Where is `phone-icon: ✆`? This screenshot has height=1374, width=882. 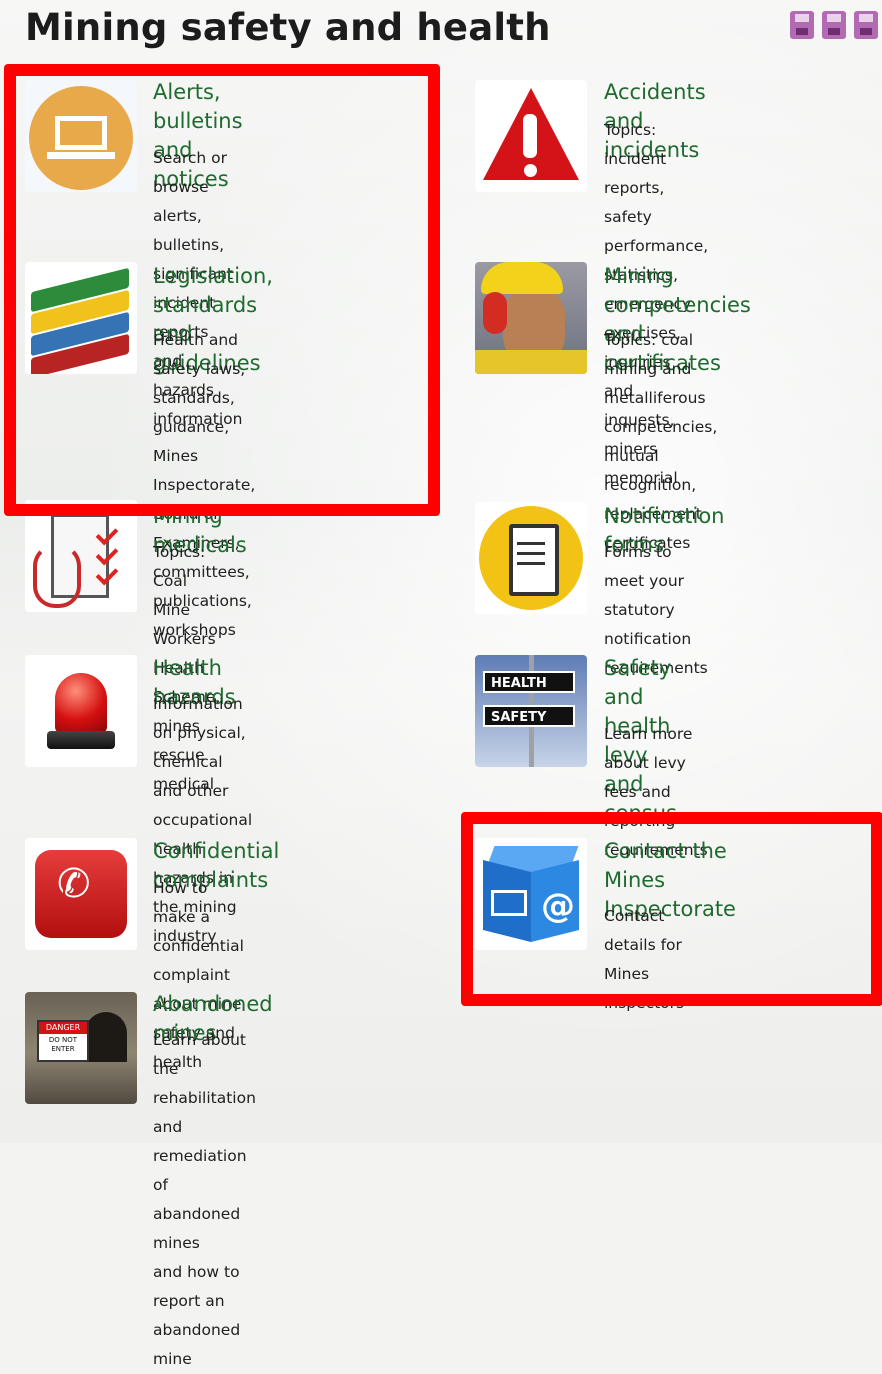
phone-icon: ✆ is located at coordinates (81, 894).